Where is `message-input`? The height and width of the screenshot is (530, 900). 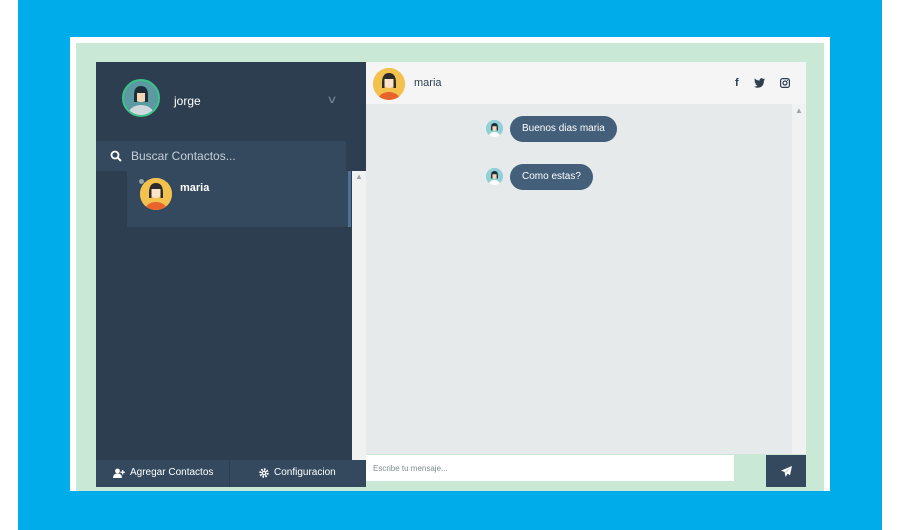 message-input is located at coordinates (550, 468).